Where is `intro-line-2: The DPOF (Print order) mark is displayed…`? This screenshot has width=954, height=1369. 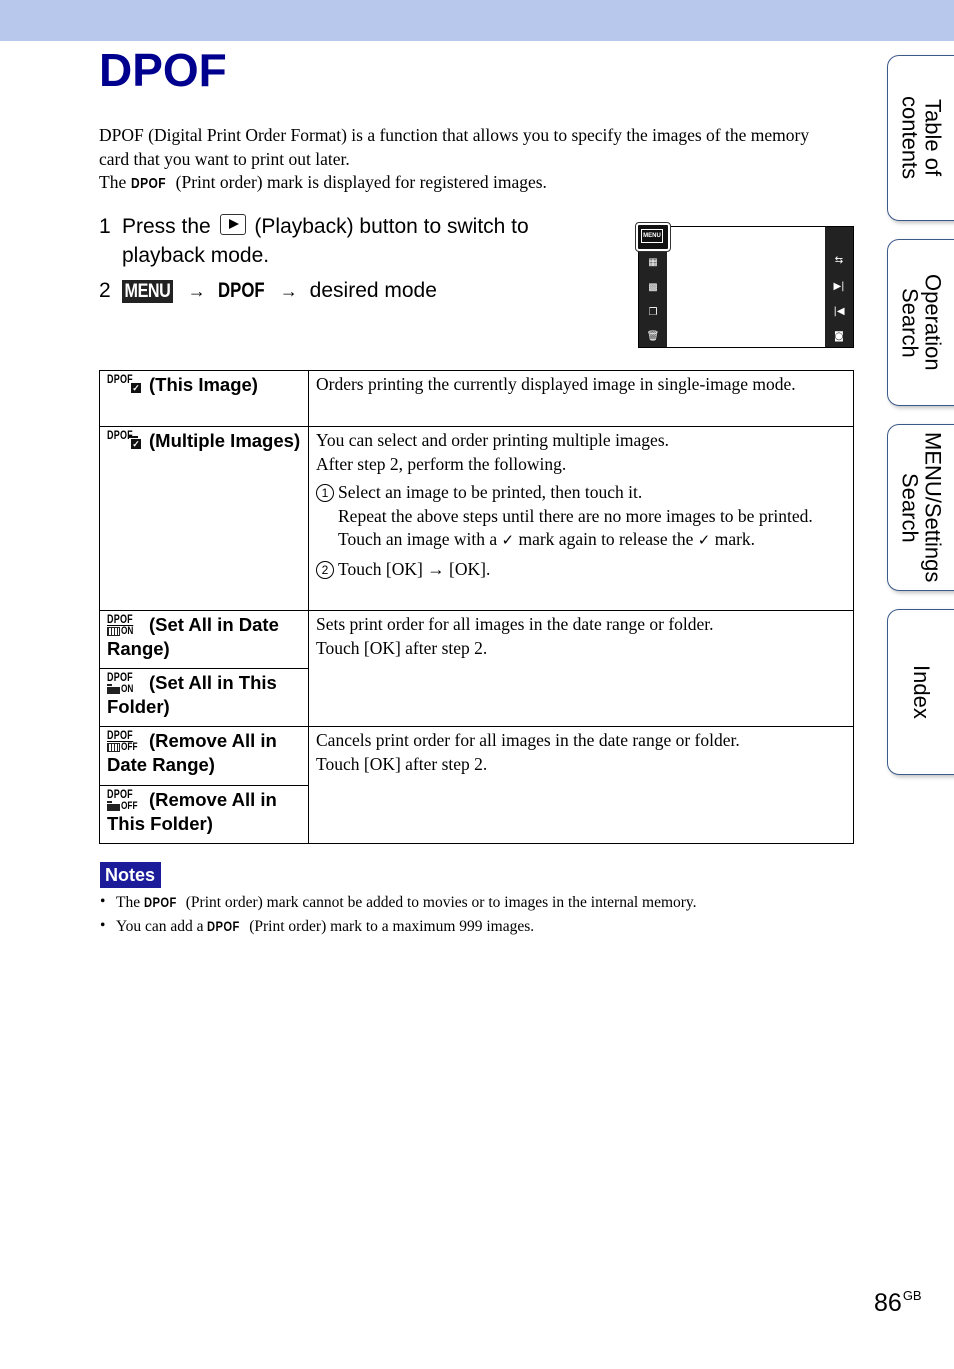
intro-line-2: The DPOF (Print order) mark is displayed… is located at coordinates (469, 183).